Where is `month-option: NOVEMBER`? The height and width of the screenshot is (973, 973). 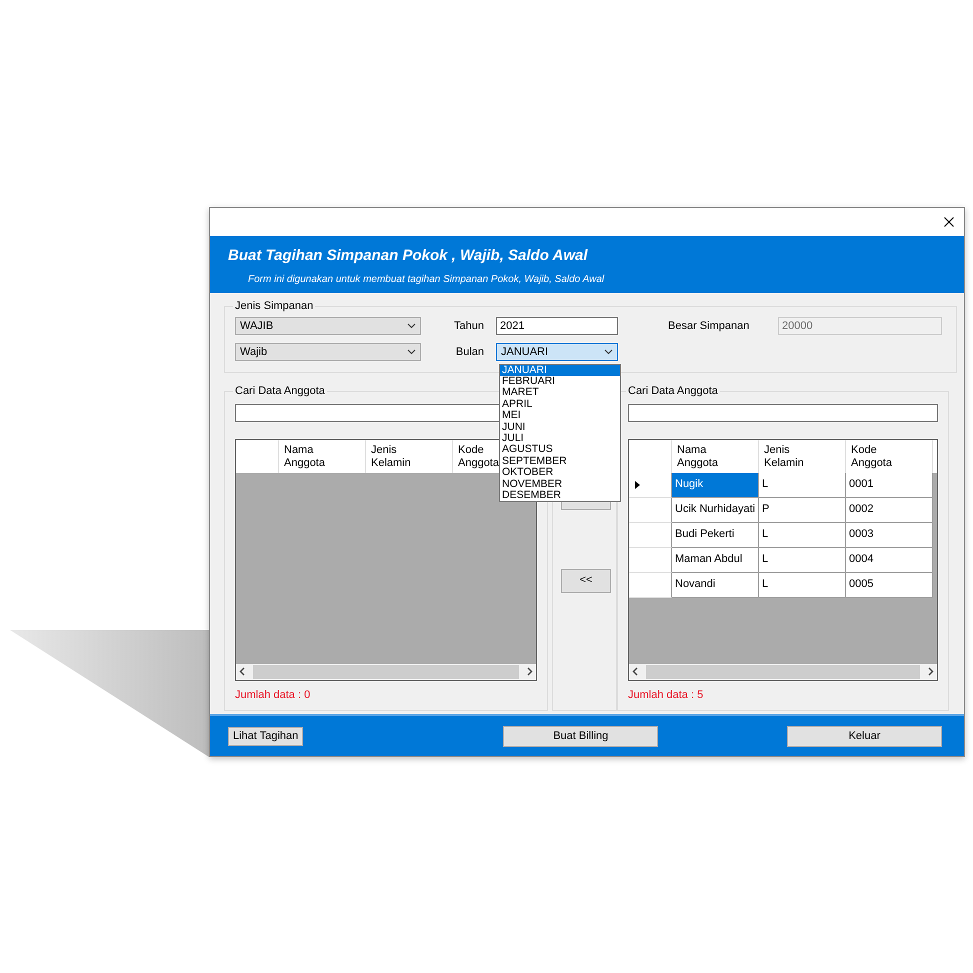 month-option: NOVEMBER is located at coordinates (560, 484).